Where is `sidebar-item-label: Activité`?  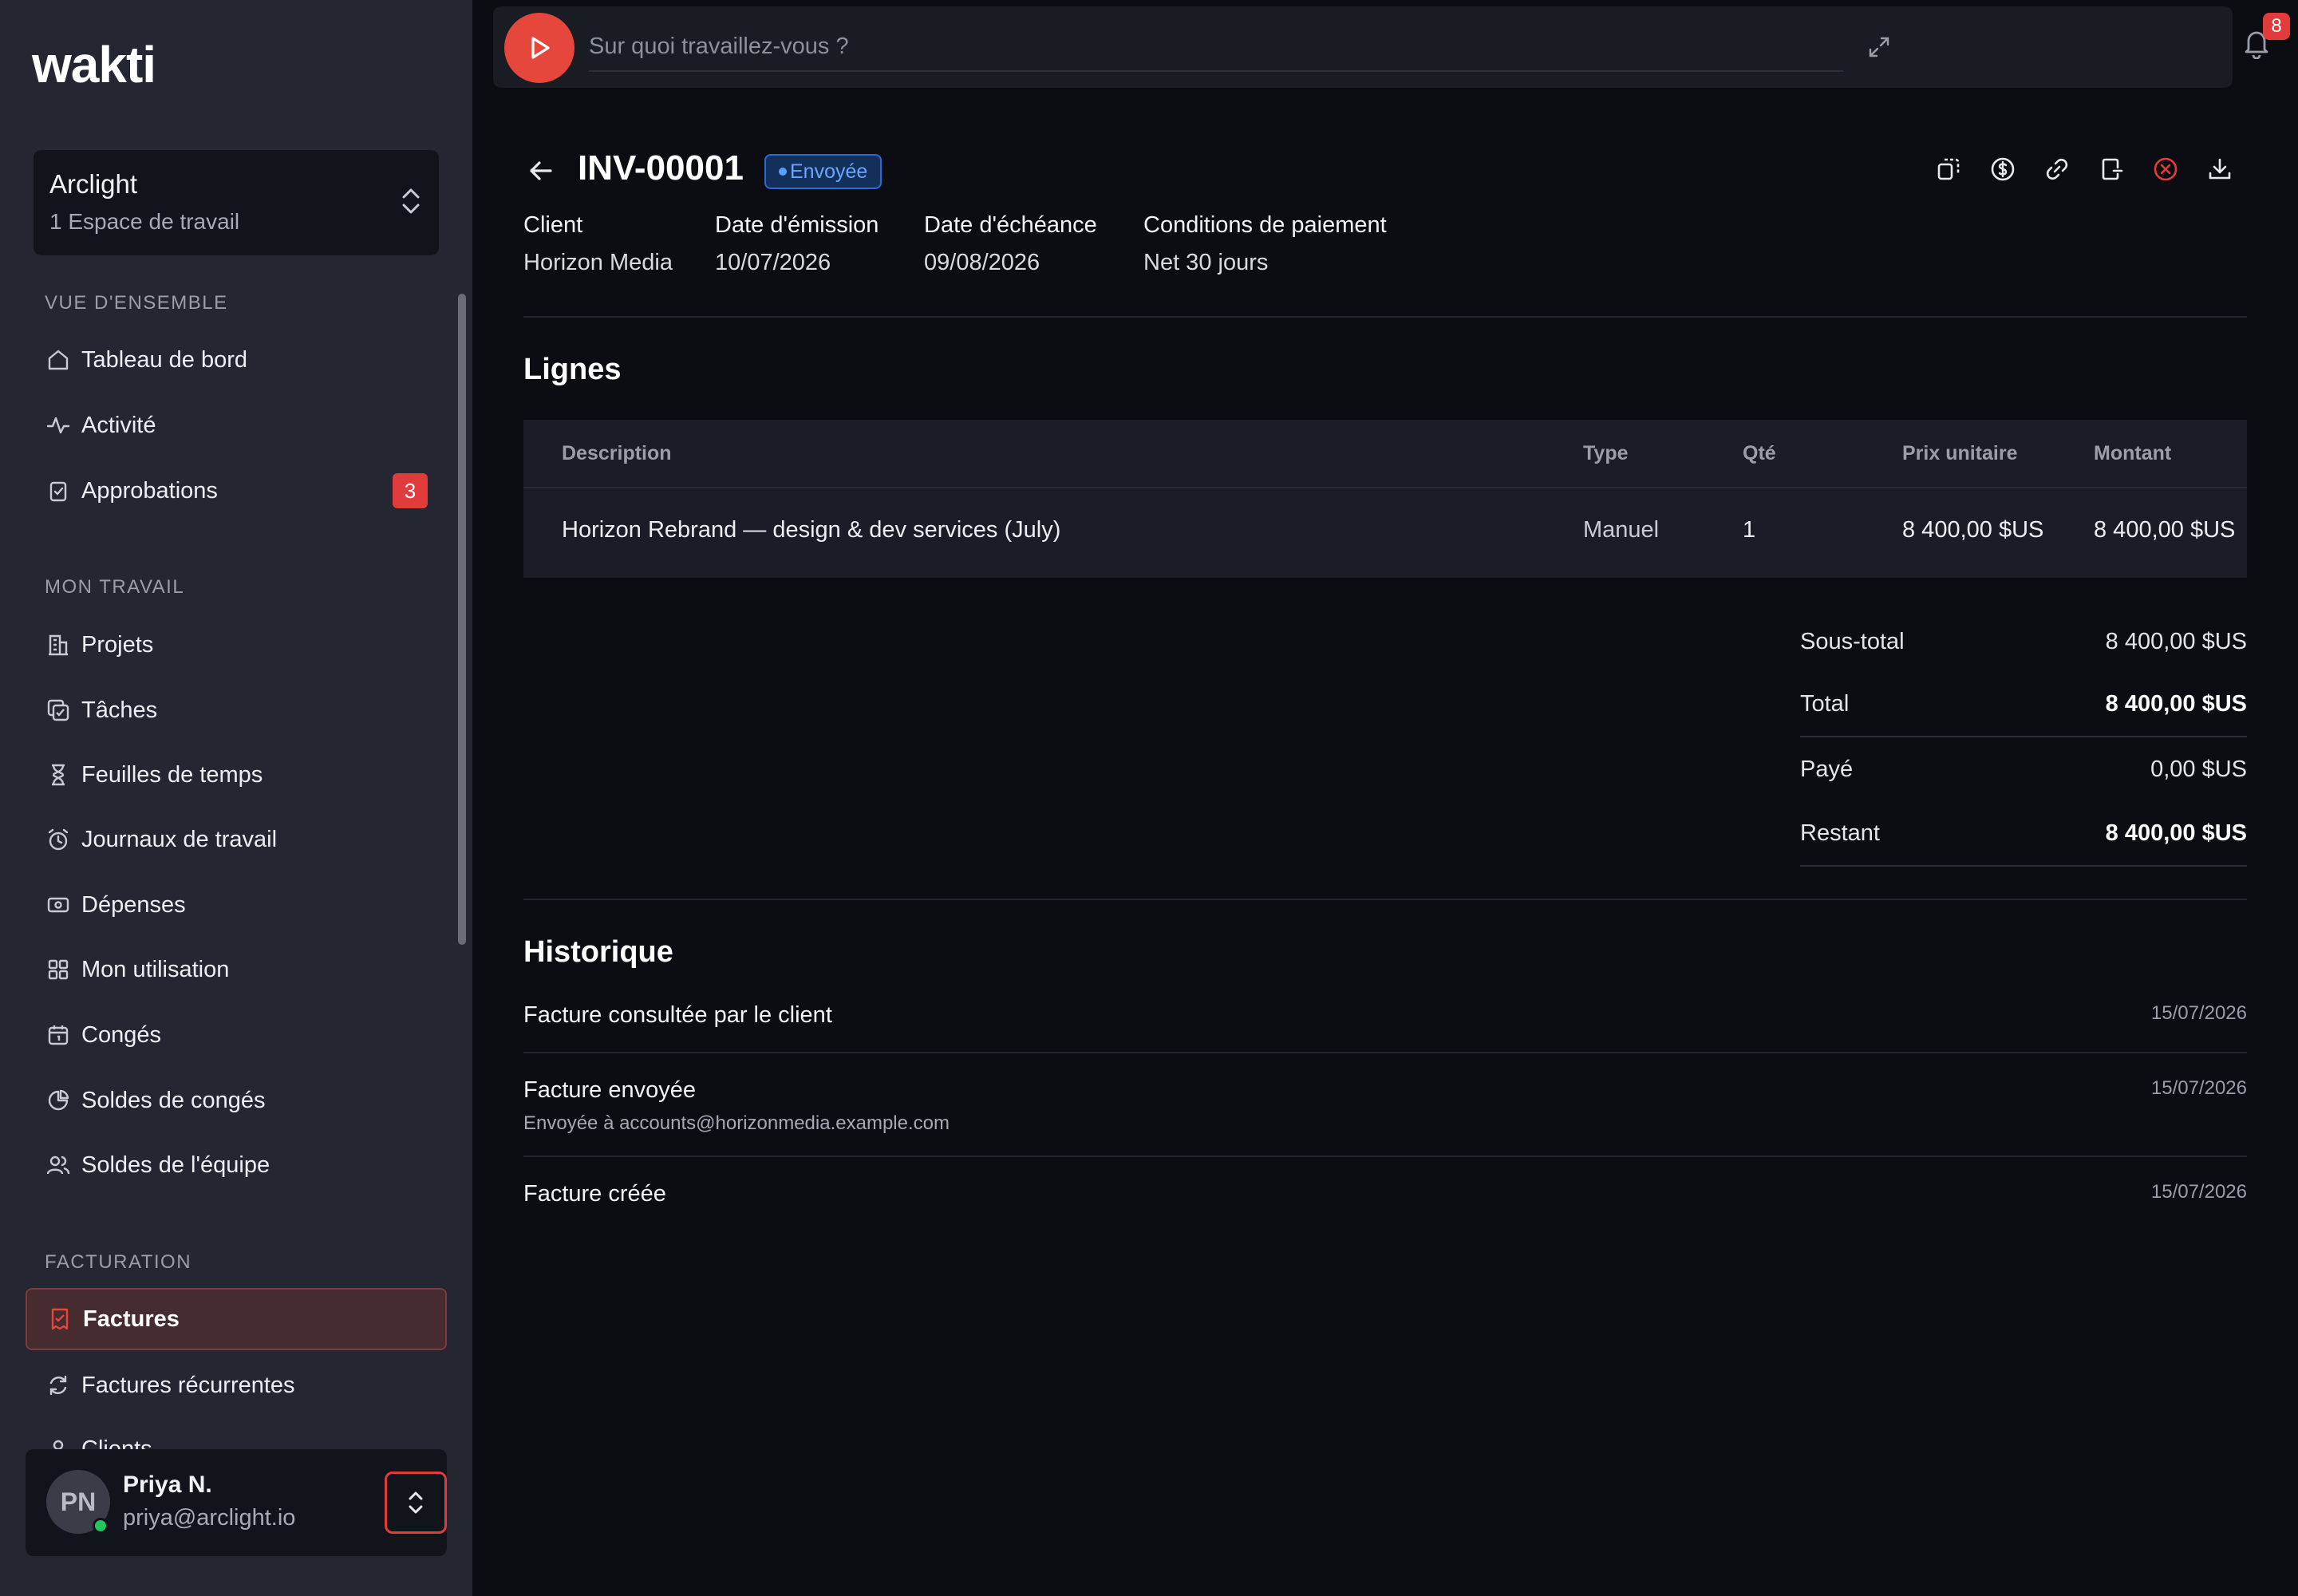
sidebar-item-label: Activité is located at coordinates (119, 425).